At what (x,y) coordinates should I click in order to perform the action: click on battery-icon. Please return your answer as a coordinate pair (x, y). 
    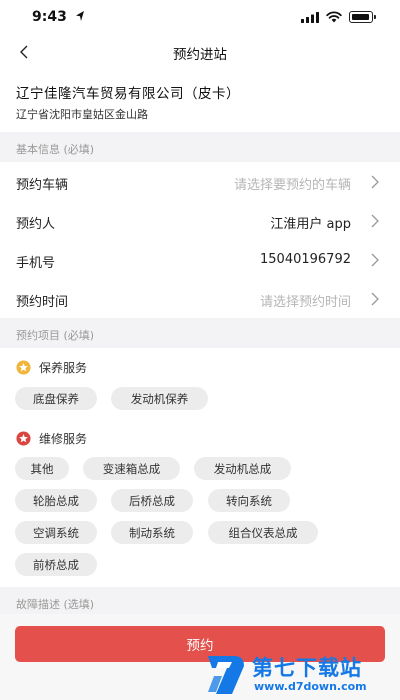
    Looking at the image, I should click on (362, 17).